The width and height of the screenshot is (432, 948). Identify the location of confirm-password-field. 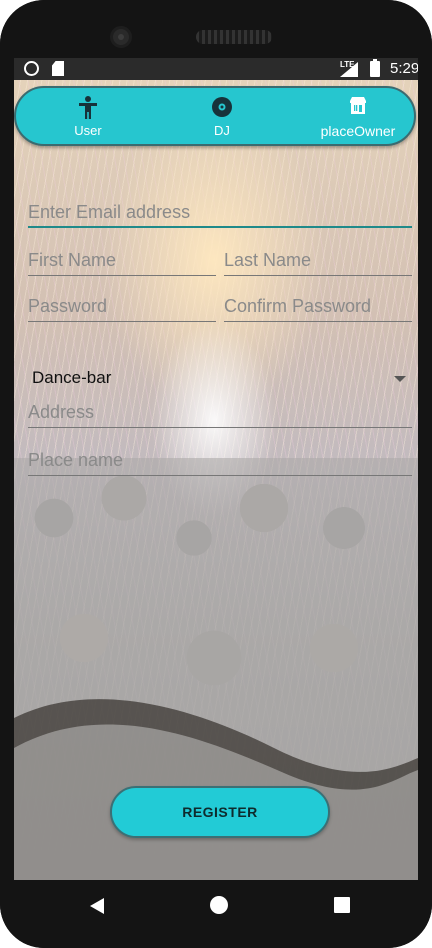
(318, 307).